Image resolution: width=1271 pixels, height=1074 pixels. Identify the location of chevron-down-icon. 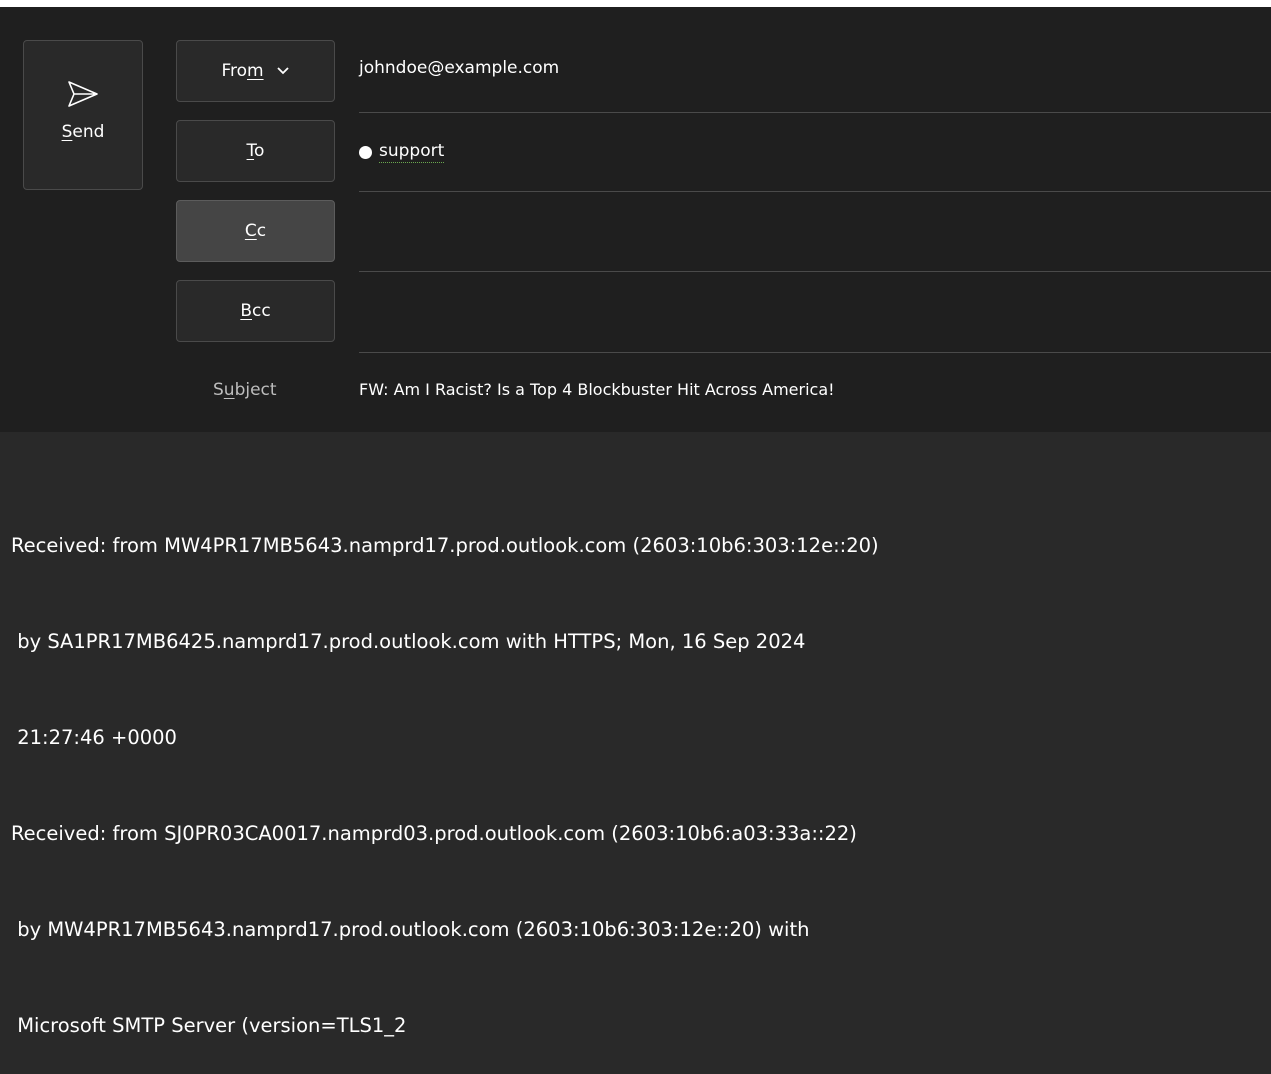
(282, 71).